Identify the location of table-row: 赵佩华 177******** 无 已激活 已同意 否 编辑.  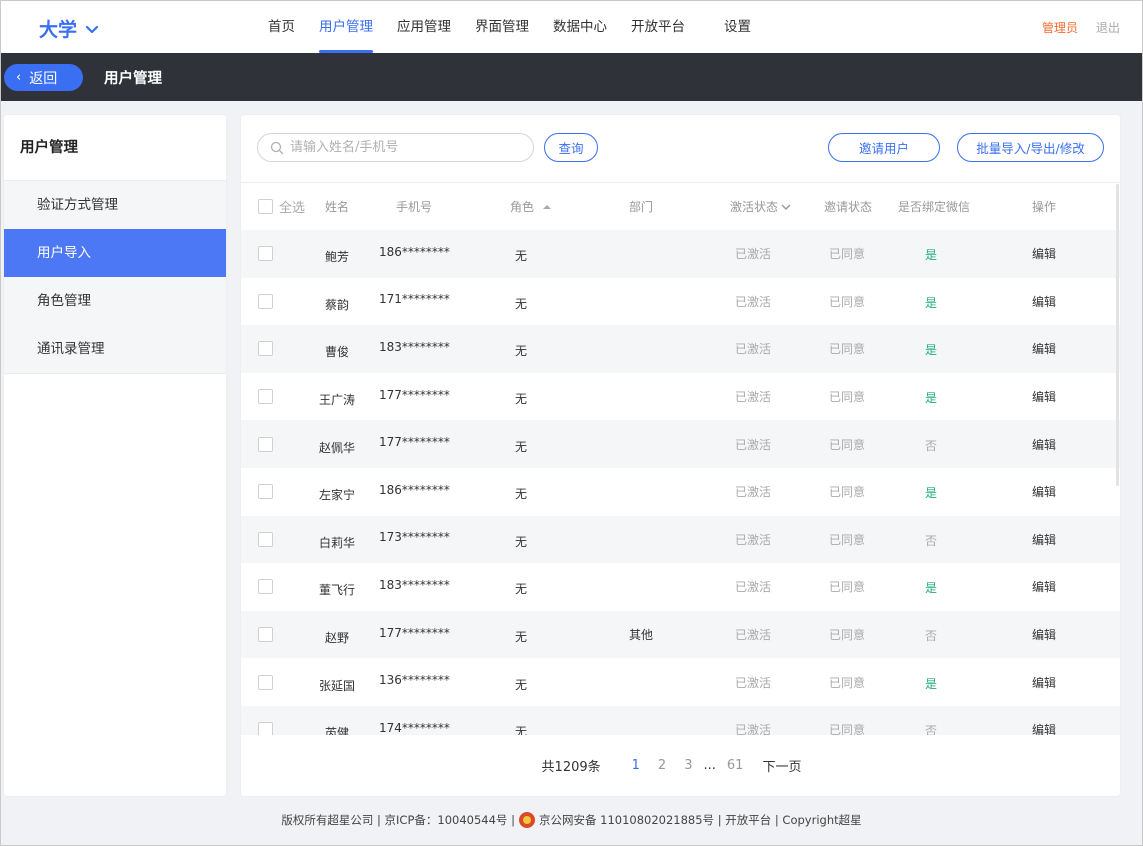
(680, 444).